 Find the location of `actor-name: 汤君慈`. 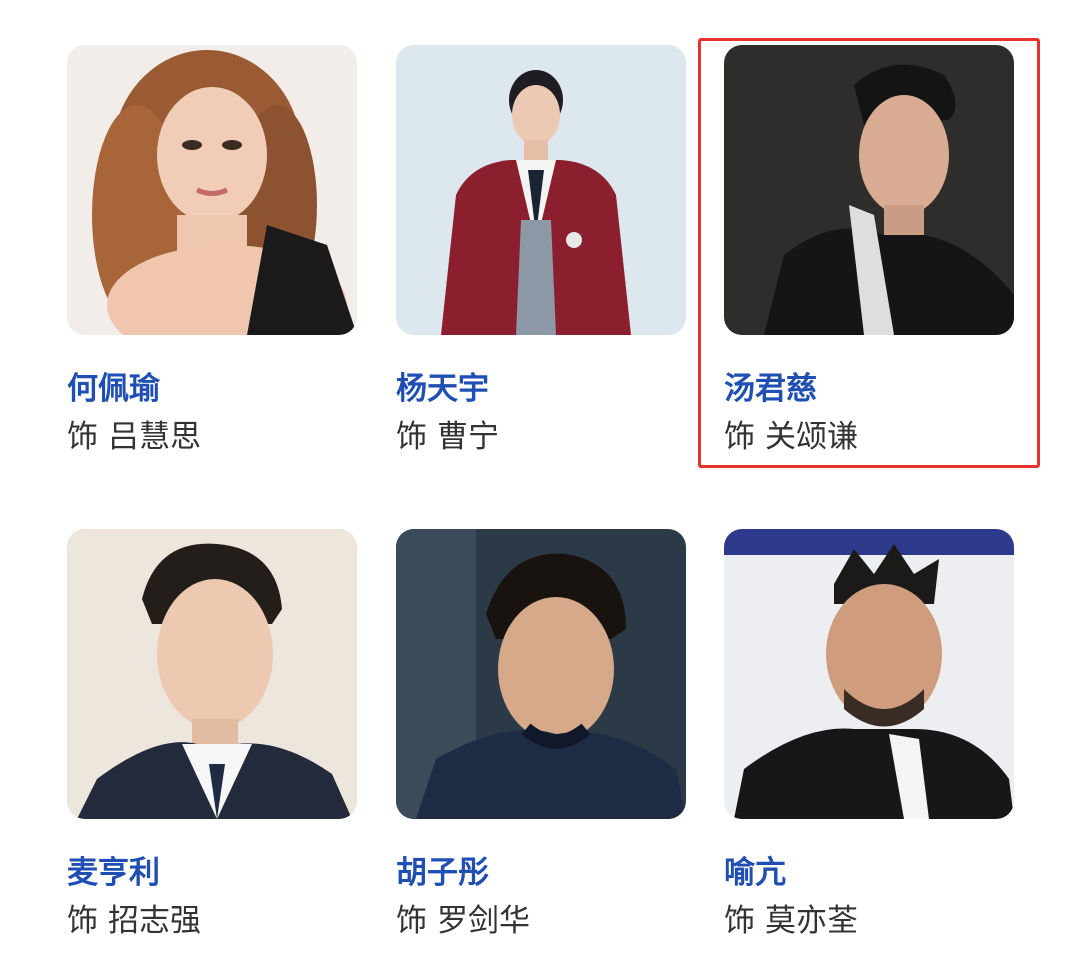

actor-name: 汤君慈 is located at coordinates (869, 389).